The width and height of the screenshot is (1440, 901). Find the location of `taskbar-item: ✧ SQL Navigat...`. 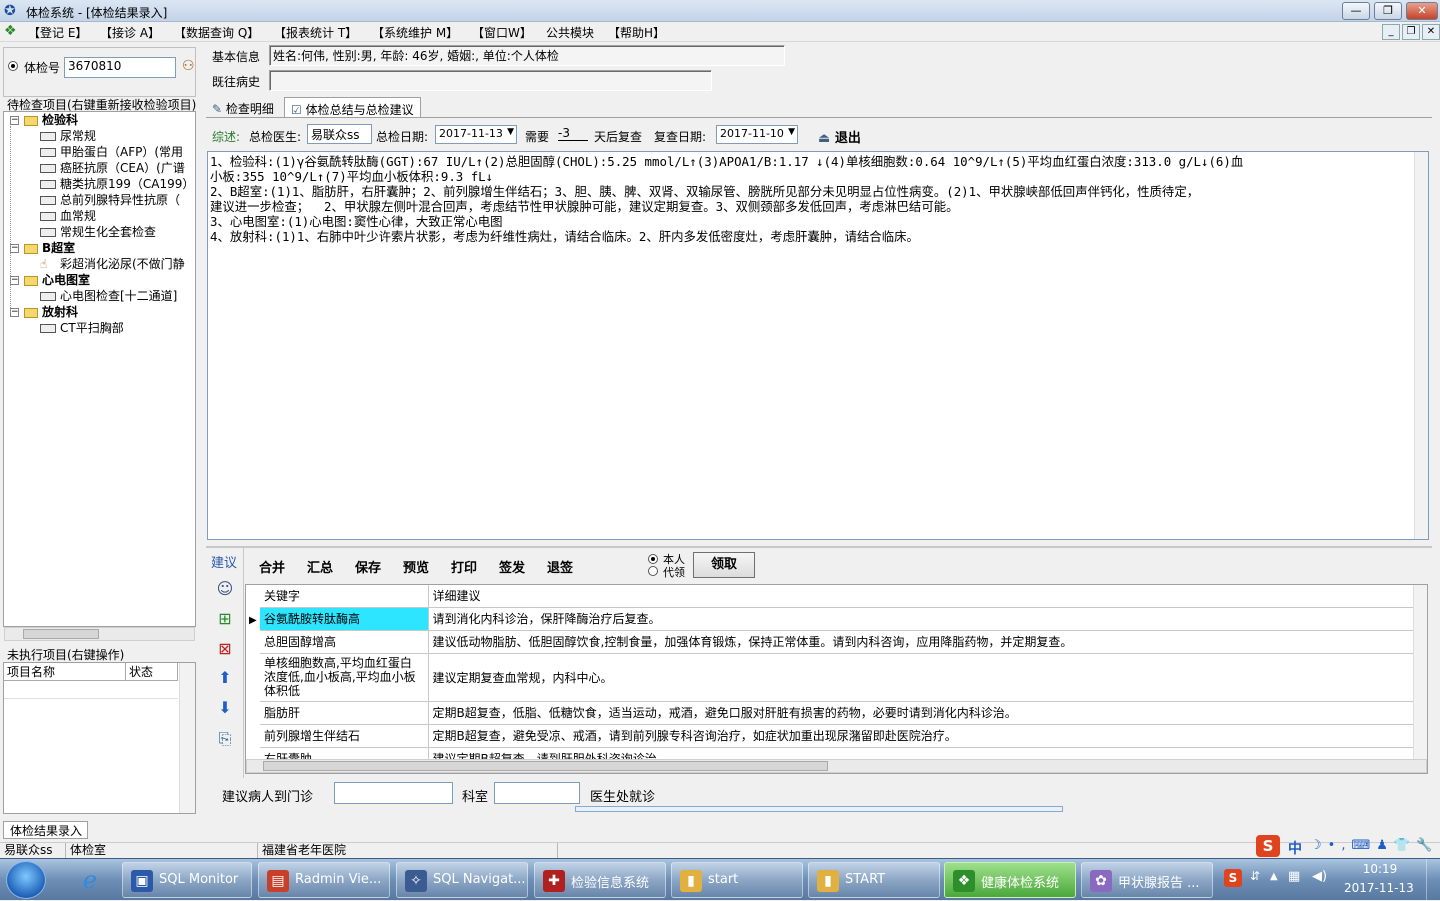

taskbar-item: ✧ SQL Navigat... is located at coordinates (462, 880).